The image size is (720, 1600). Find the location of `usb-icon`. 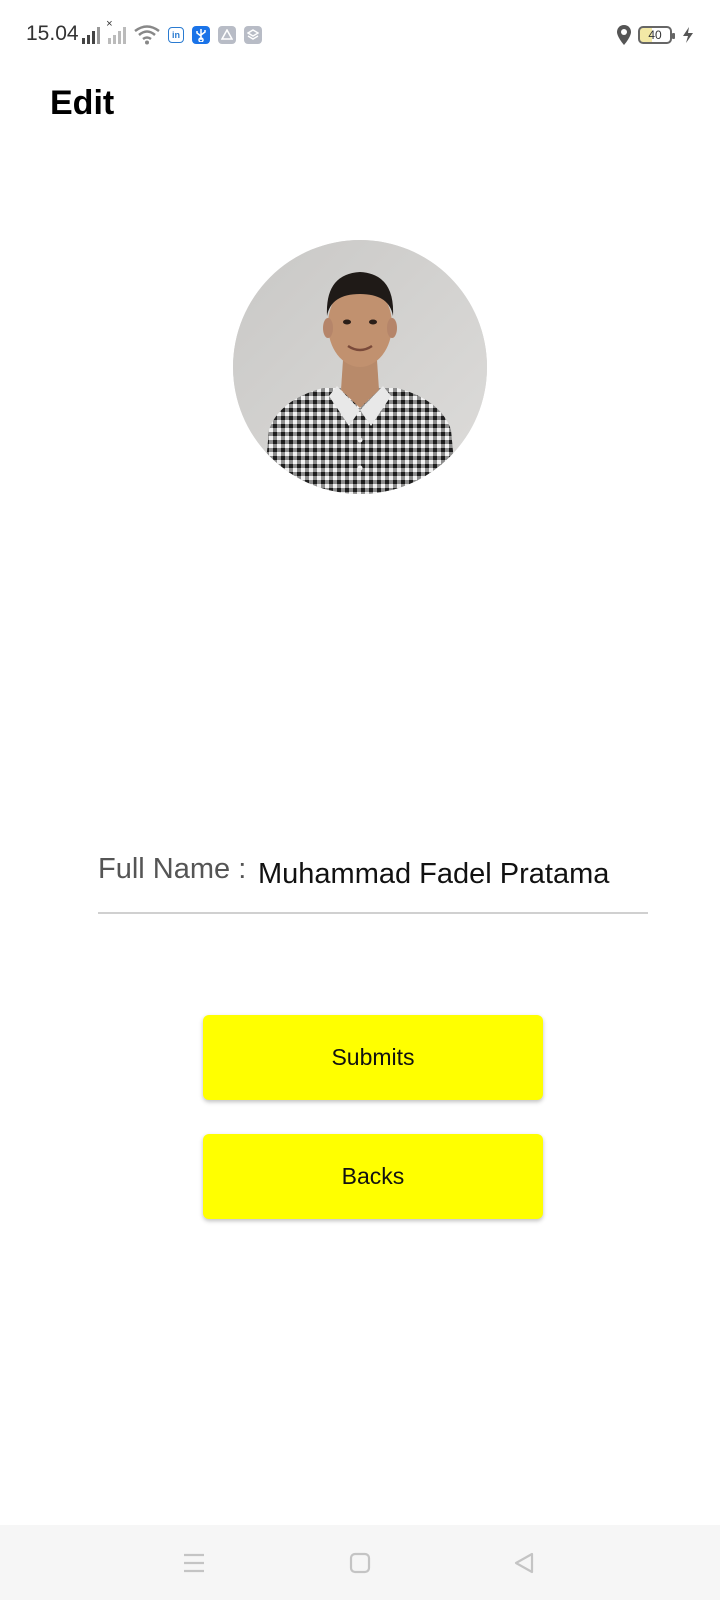

usb-icon is located at coordinates (201, 35).